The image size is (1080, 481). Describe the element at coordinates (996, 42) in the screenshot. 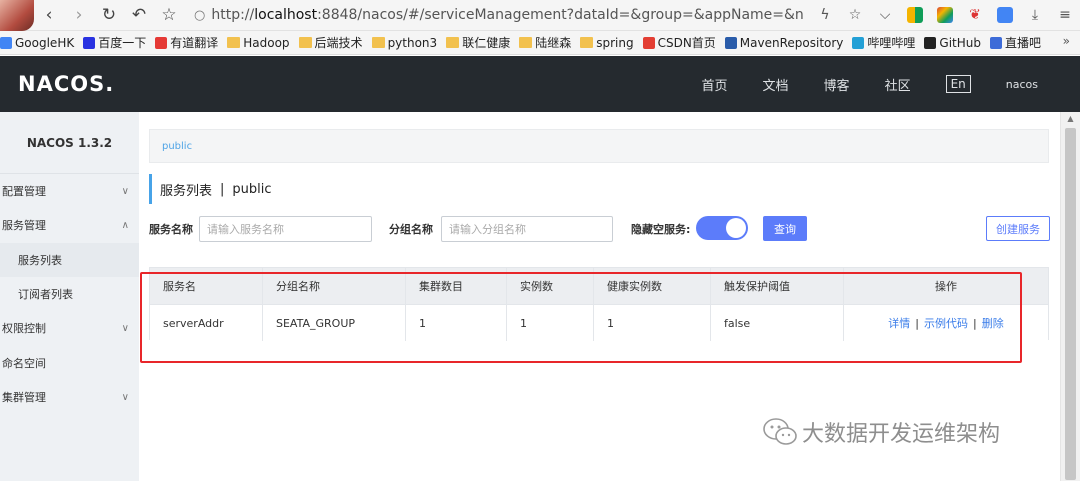

I see `zhibo8-icon` at that location.